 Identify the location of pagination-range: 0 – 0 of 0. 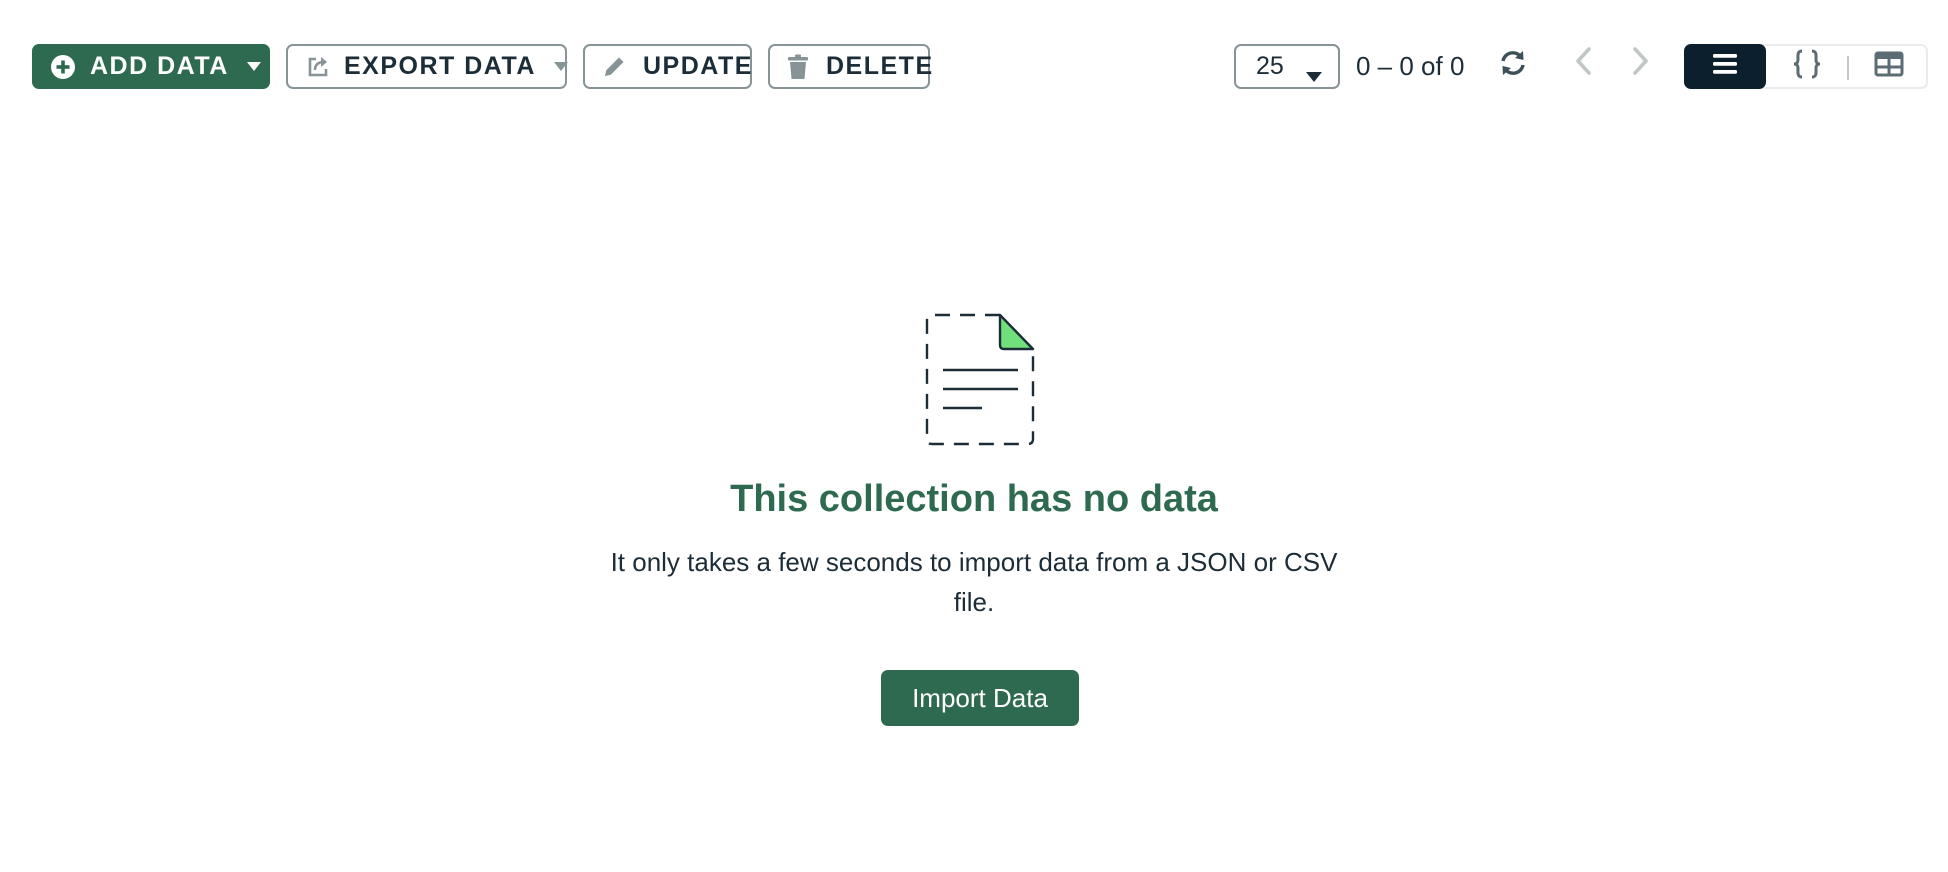
(1410, 65).